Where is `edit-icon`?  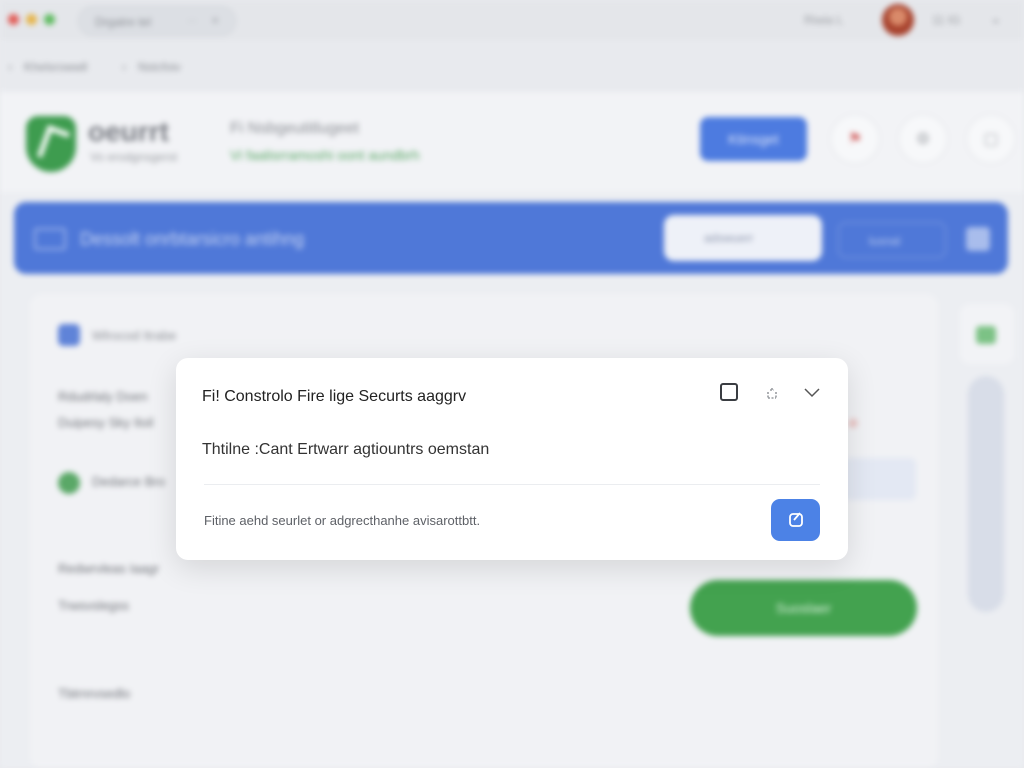 edit-icon is located at coordinates (796, 519).